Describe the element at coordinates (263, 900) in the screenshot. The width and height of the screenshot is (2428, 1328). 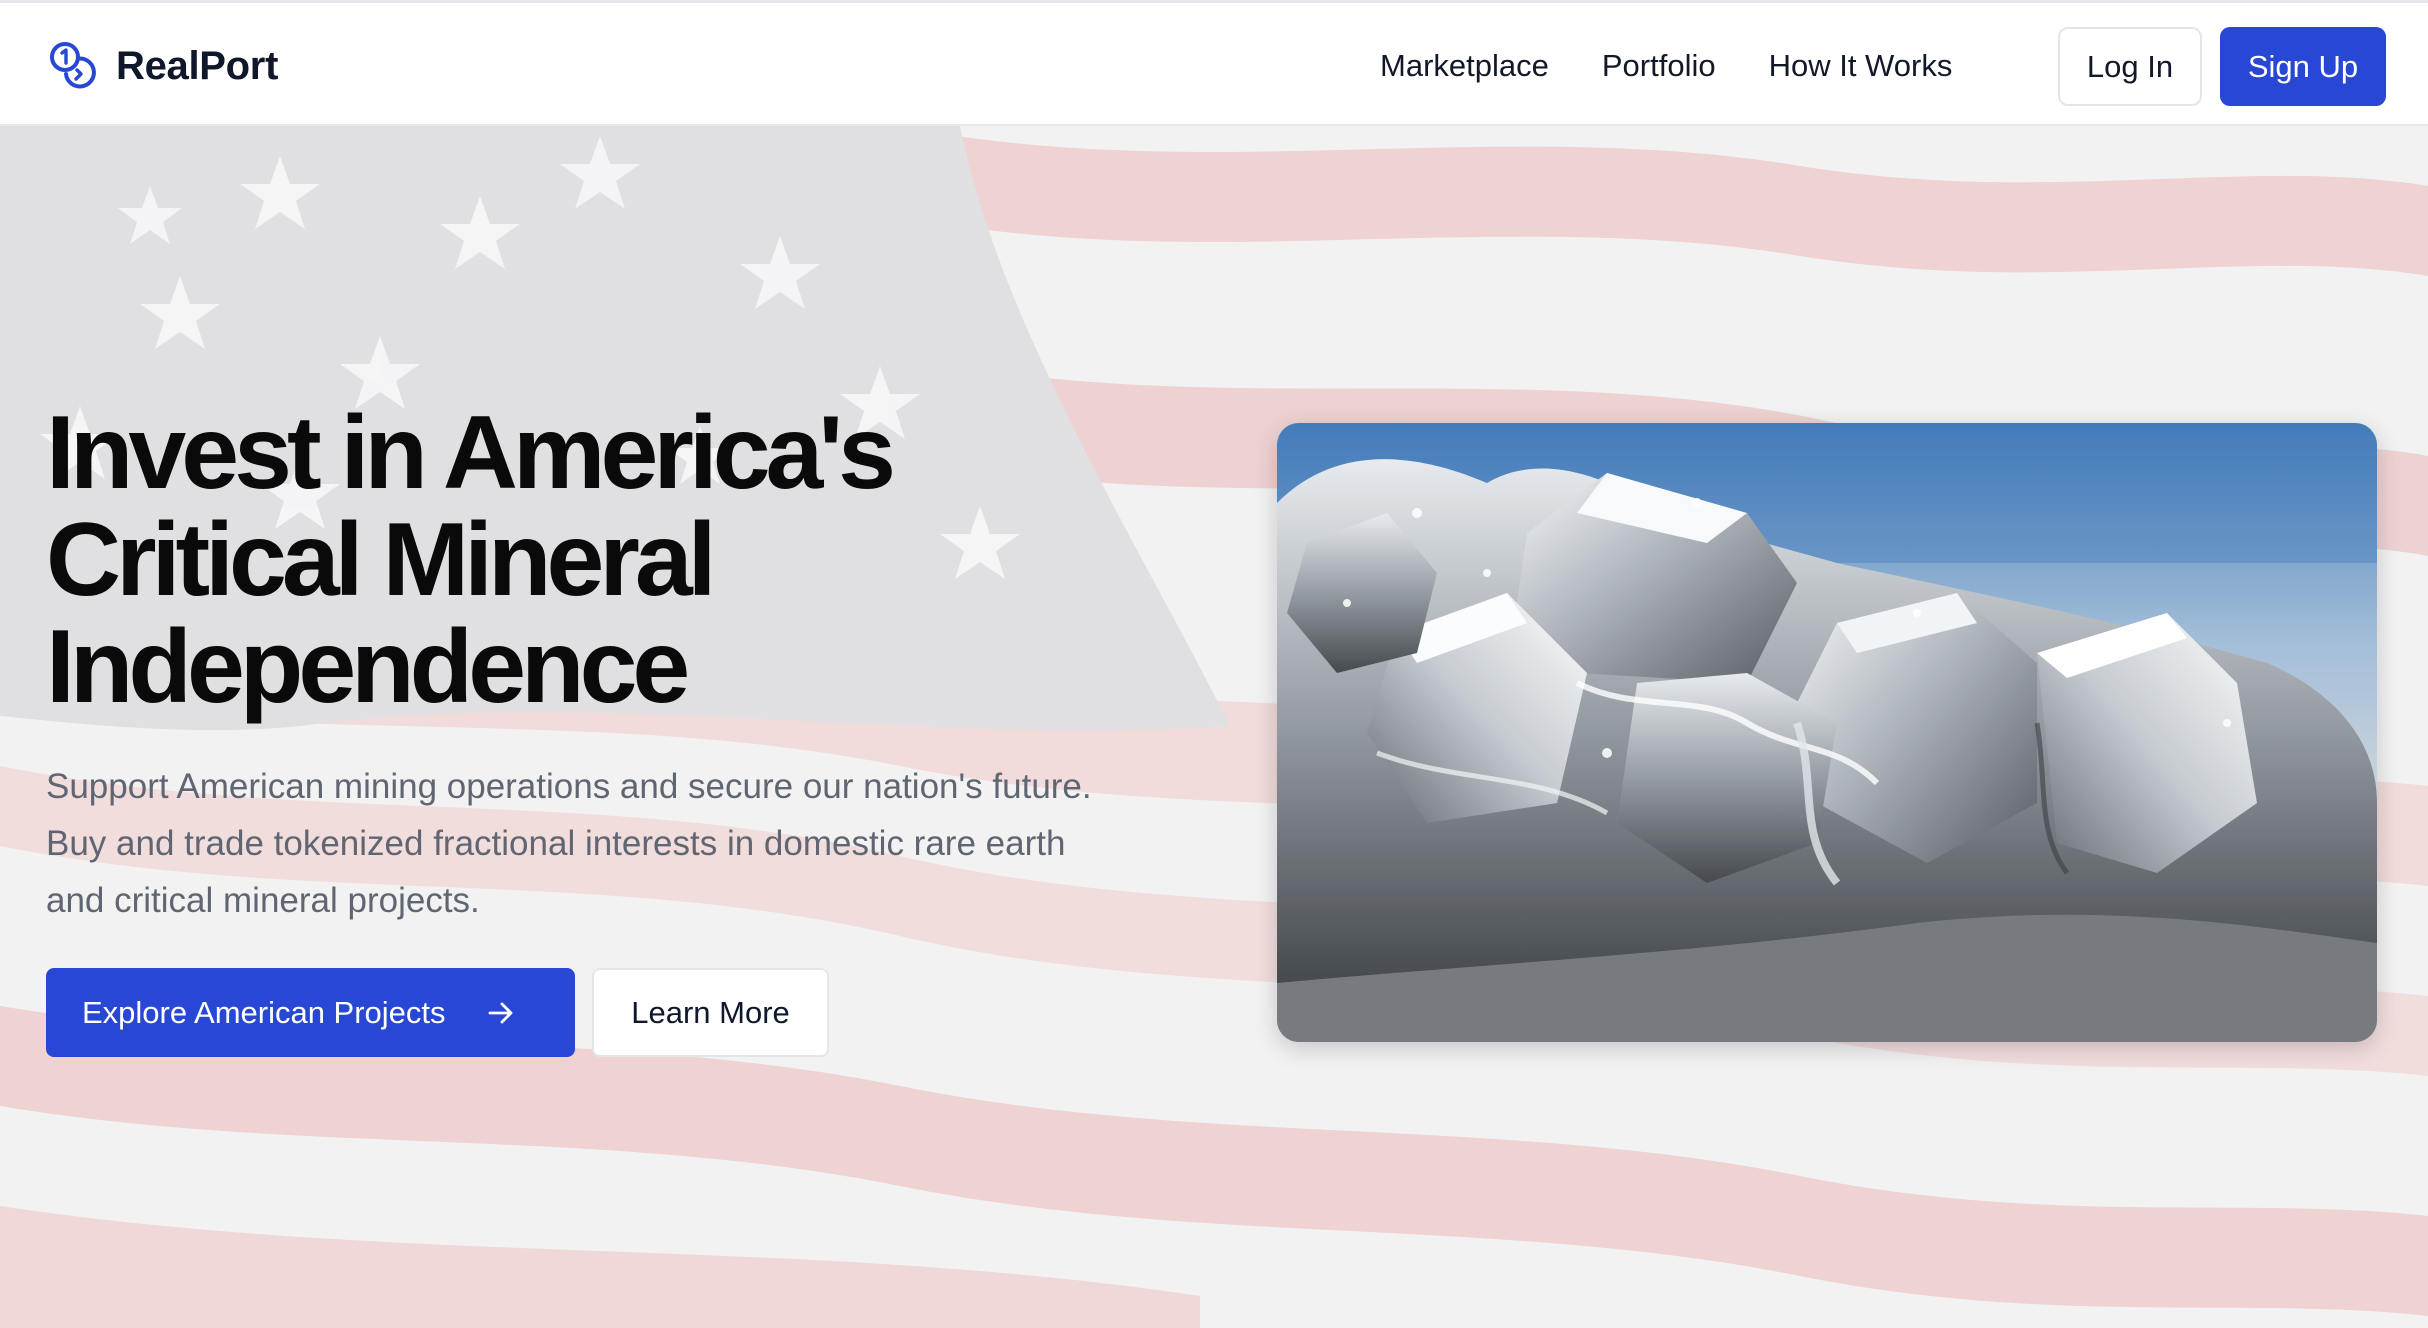
I see `hero-subtitle-line: and critical mineral projects.` at that location.